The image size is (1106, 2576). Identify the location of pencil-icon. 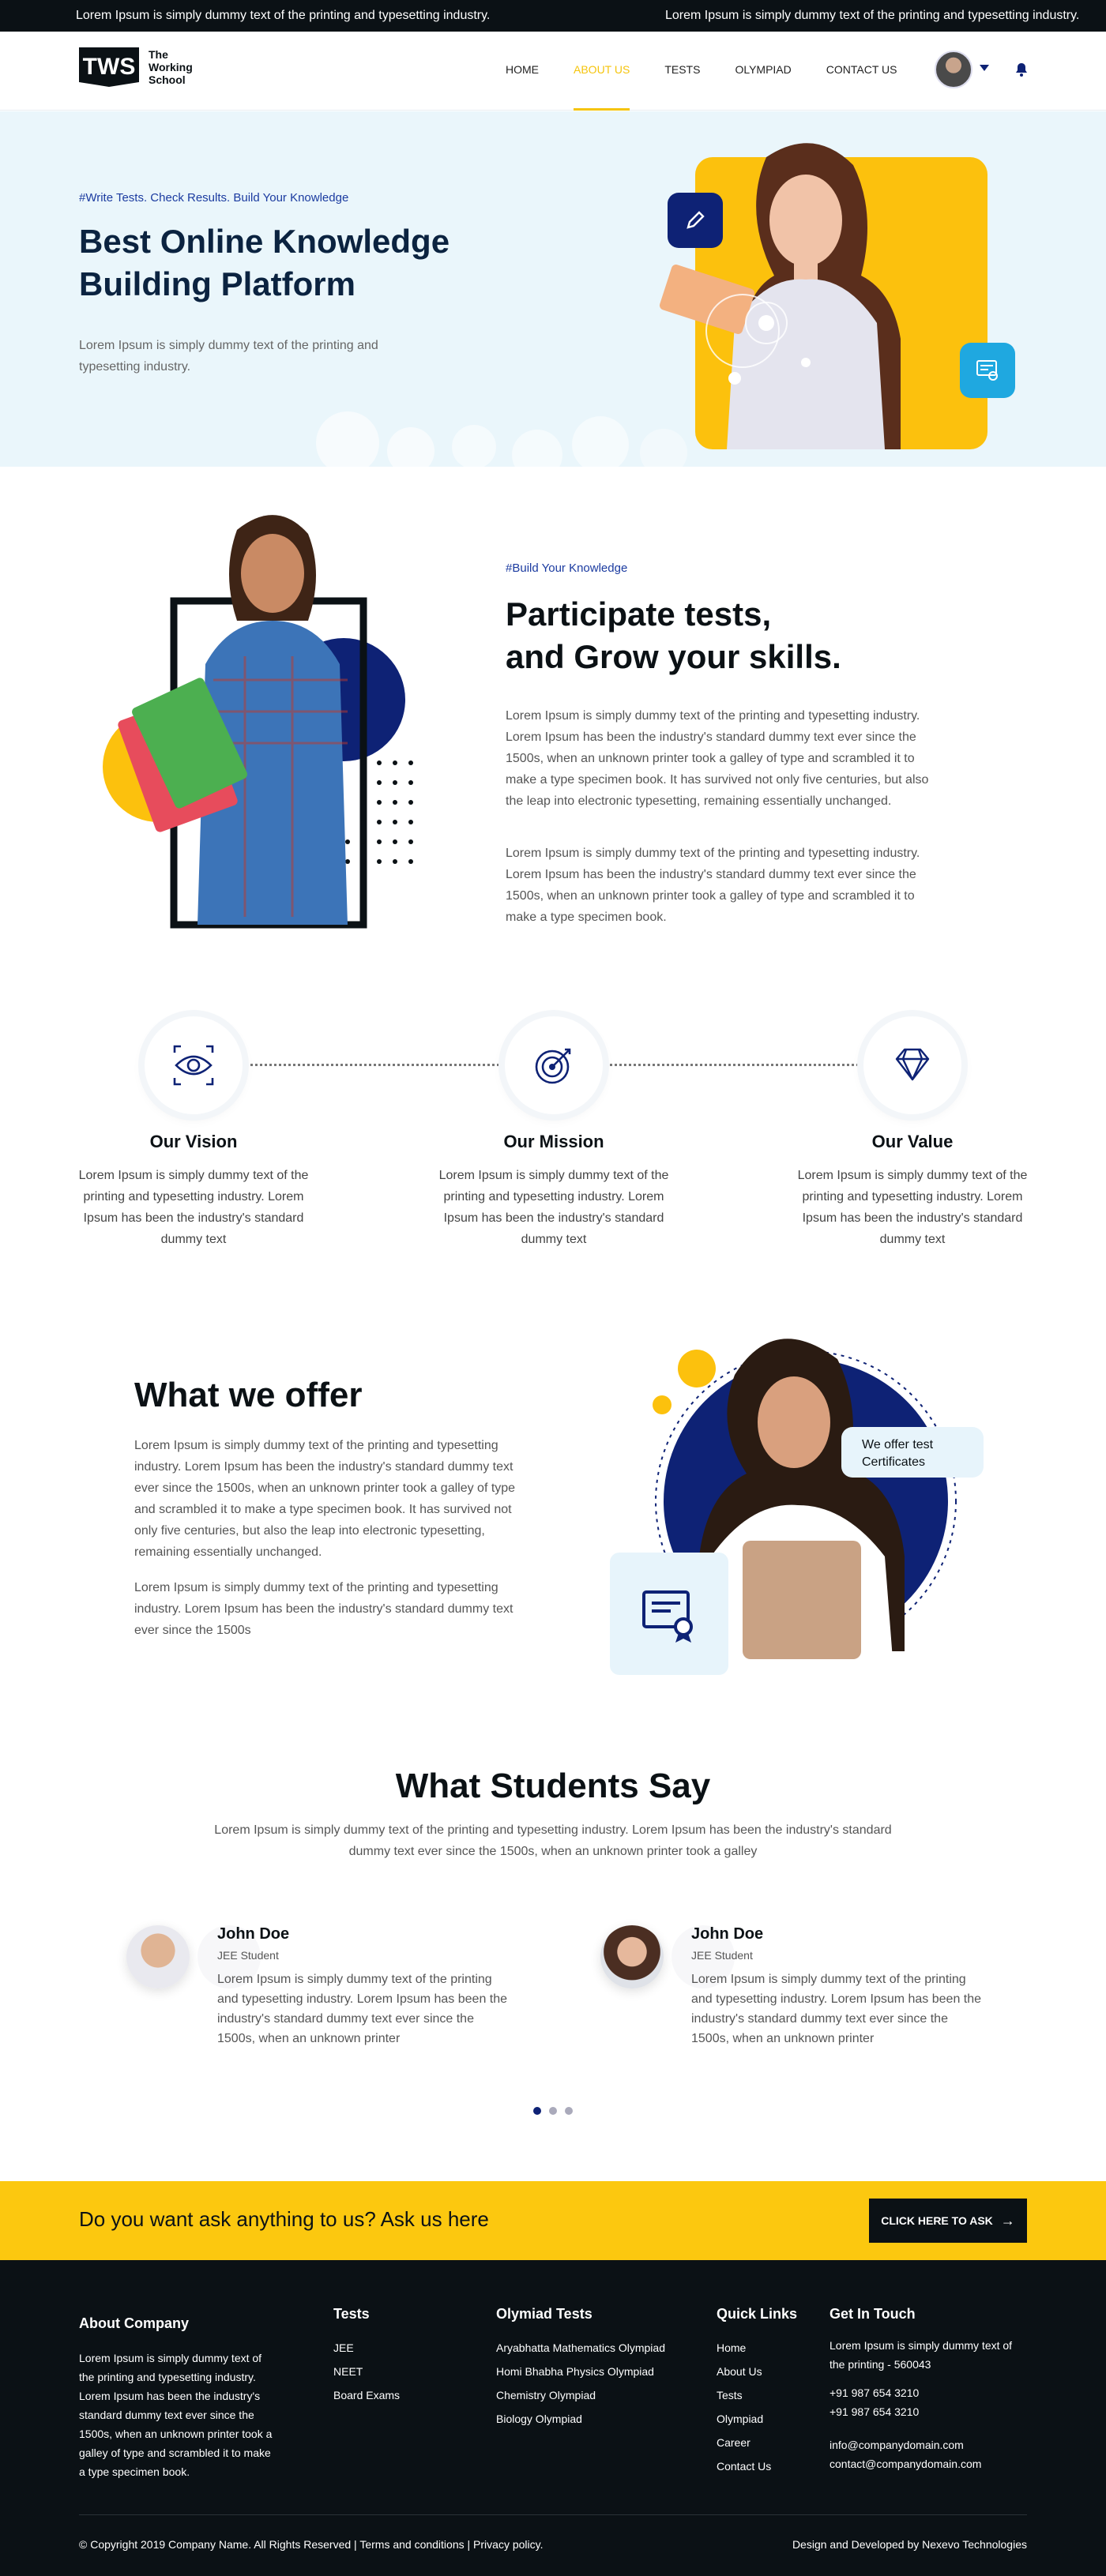
(696, 220).